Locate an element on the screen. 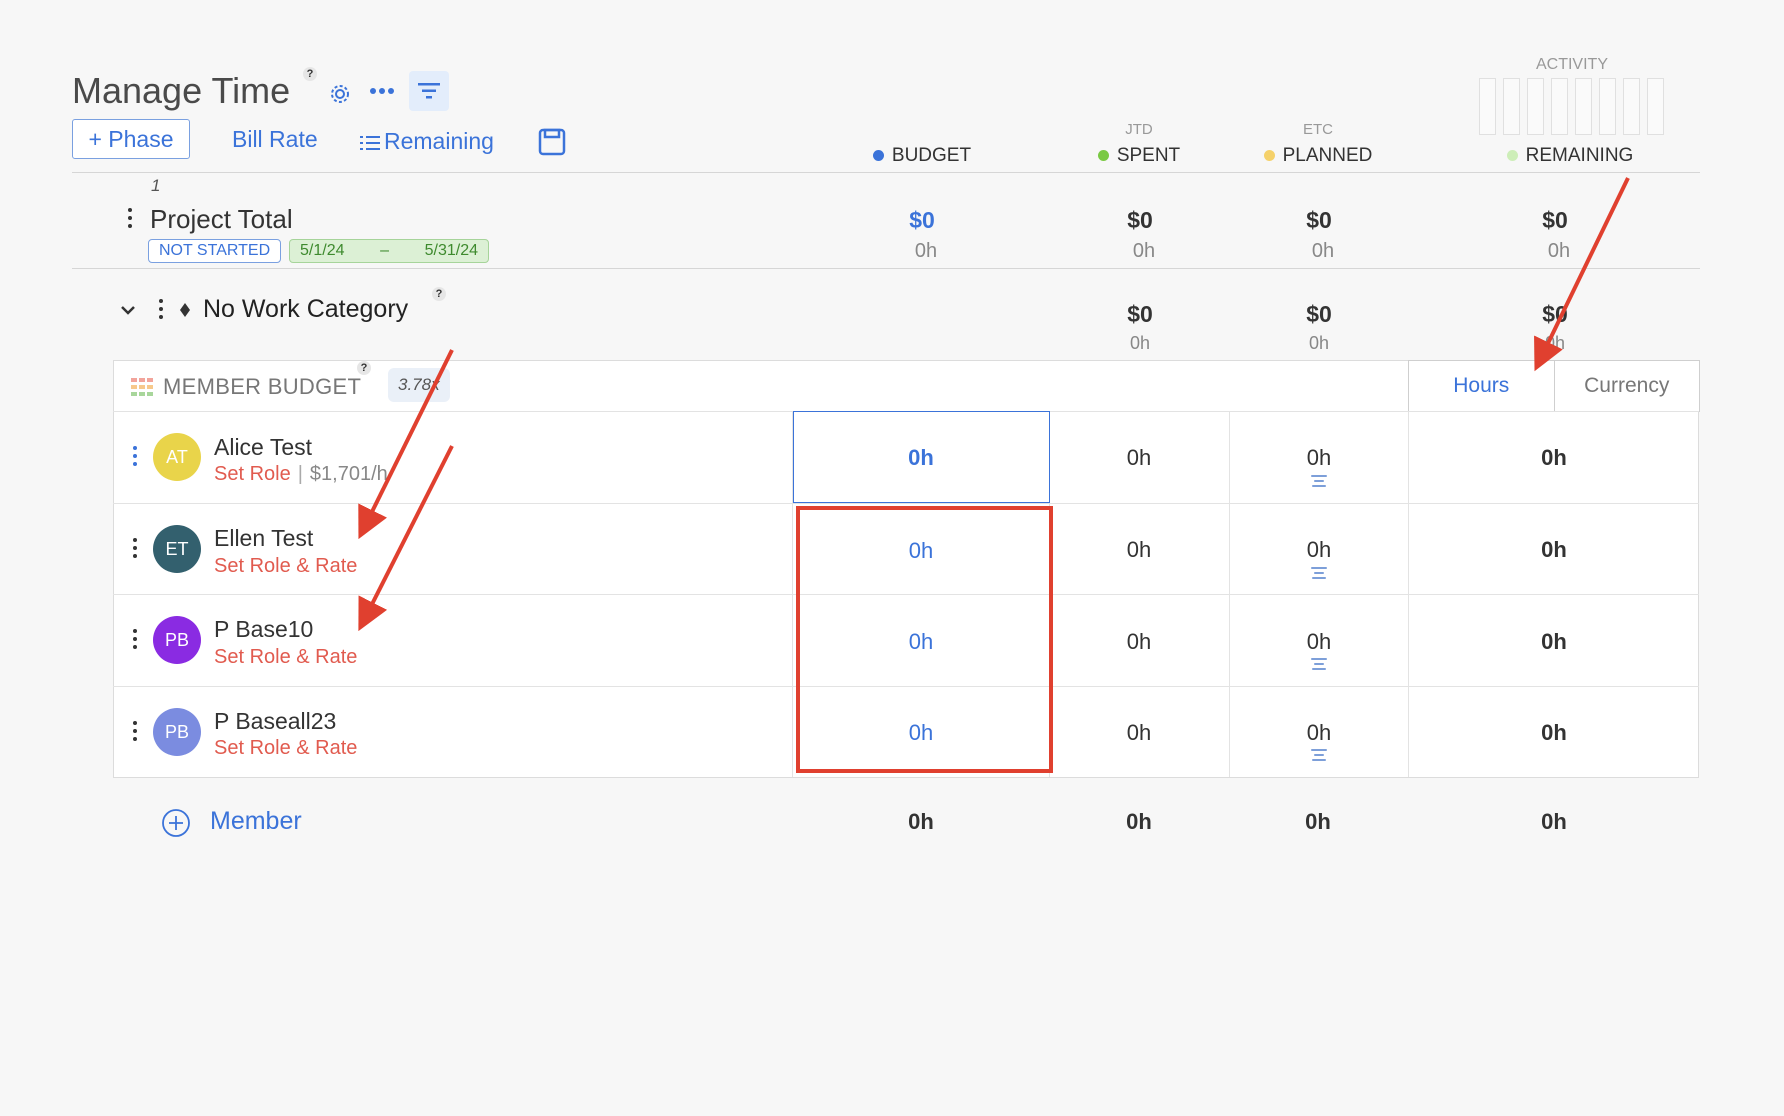 The image size is (1784, 1116). footer-budget: 0h is located at coordinates (921, 821).